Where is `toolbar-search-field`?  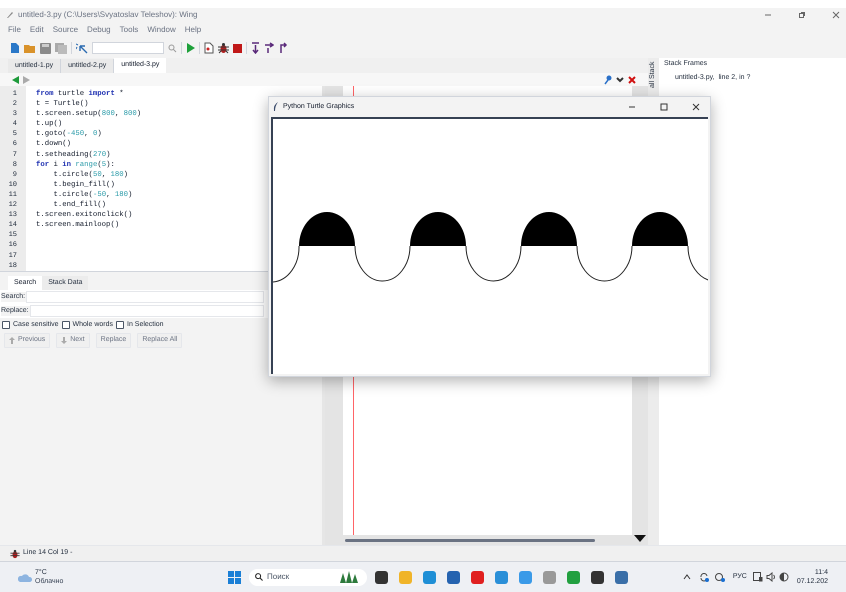
toolbar-search-field is located at coordinates (128, 48).